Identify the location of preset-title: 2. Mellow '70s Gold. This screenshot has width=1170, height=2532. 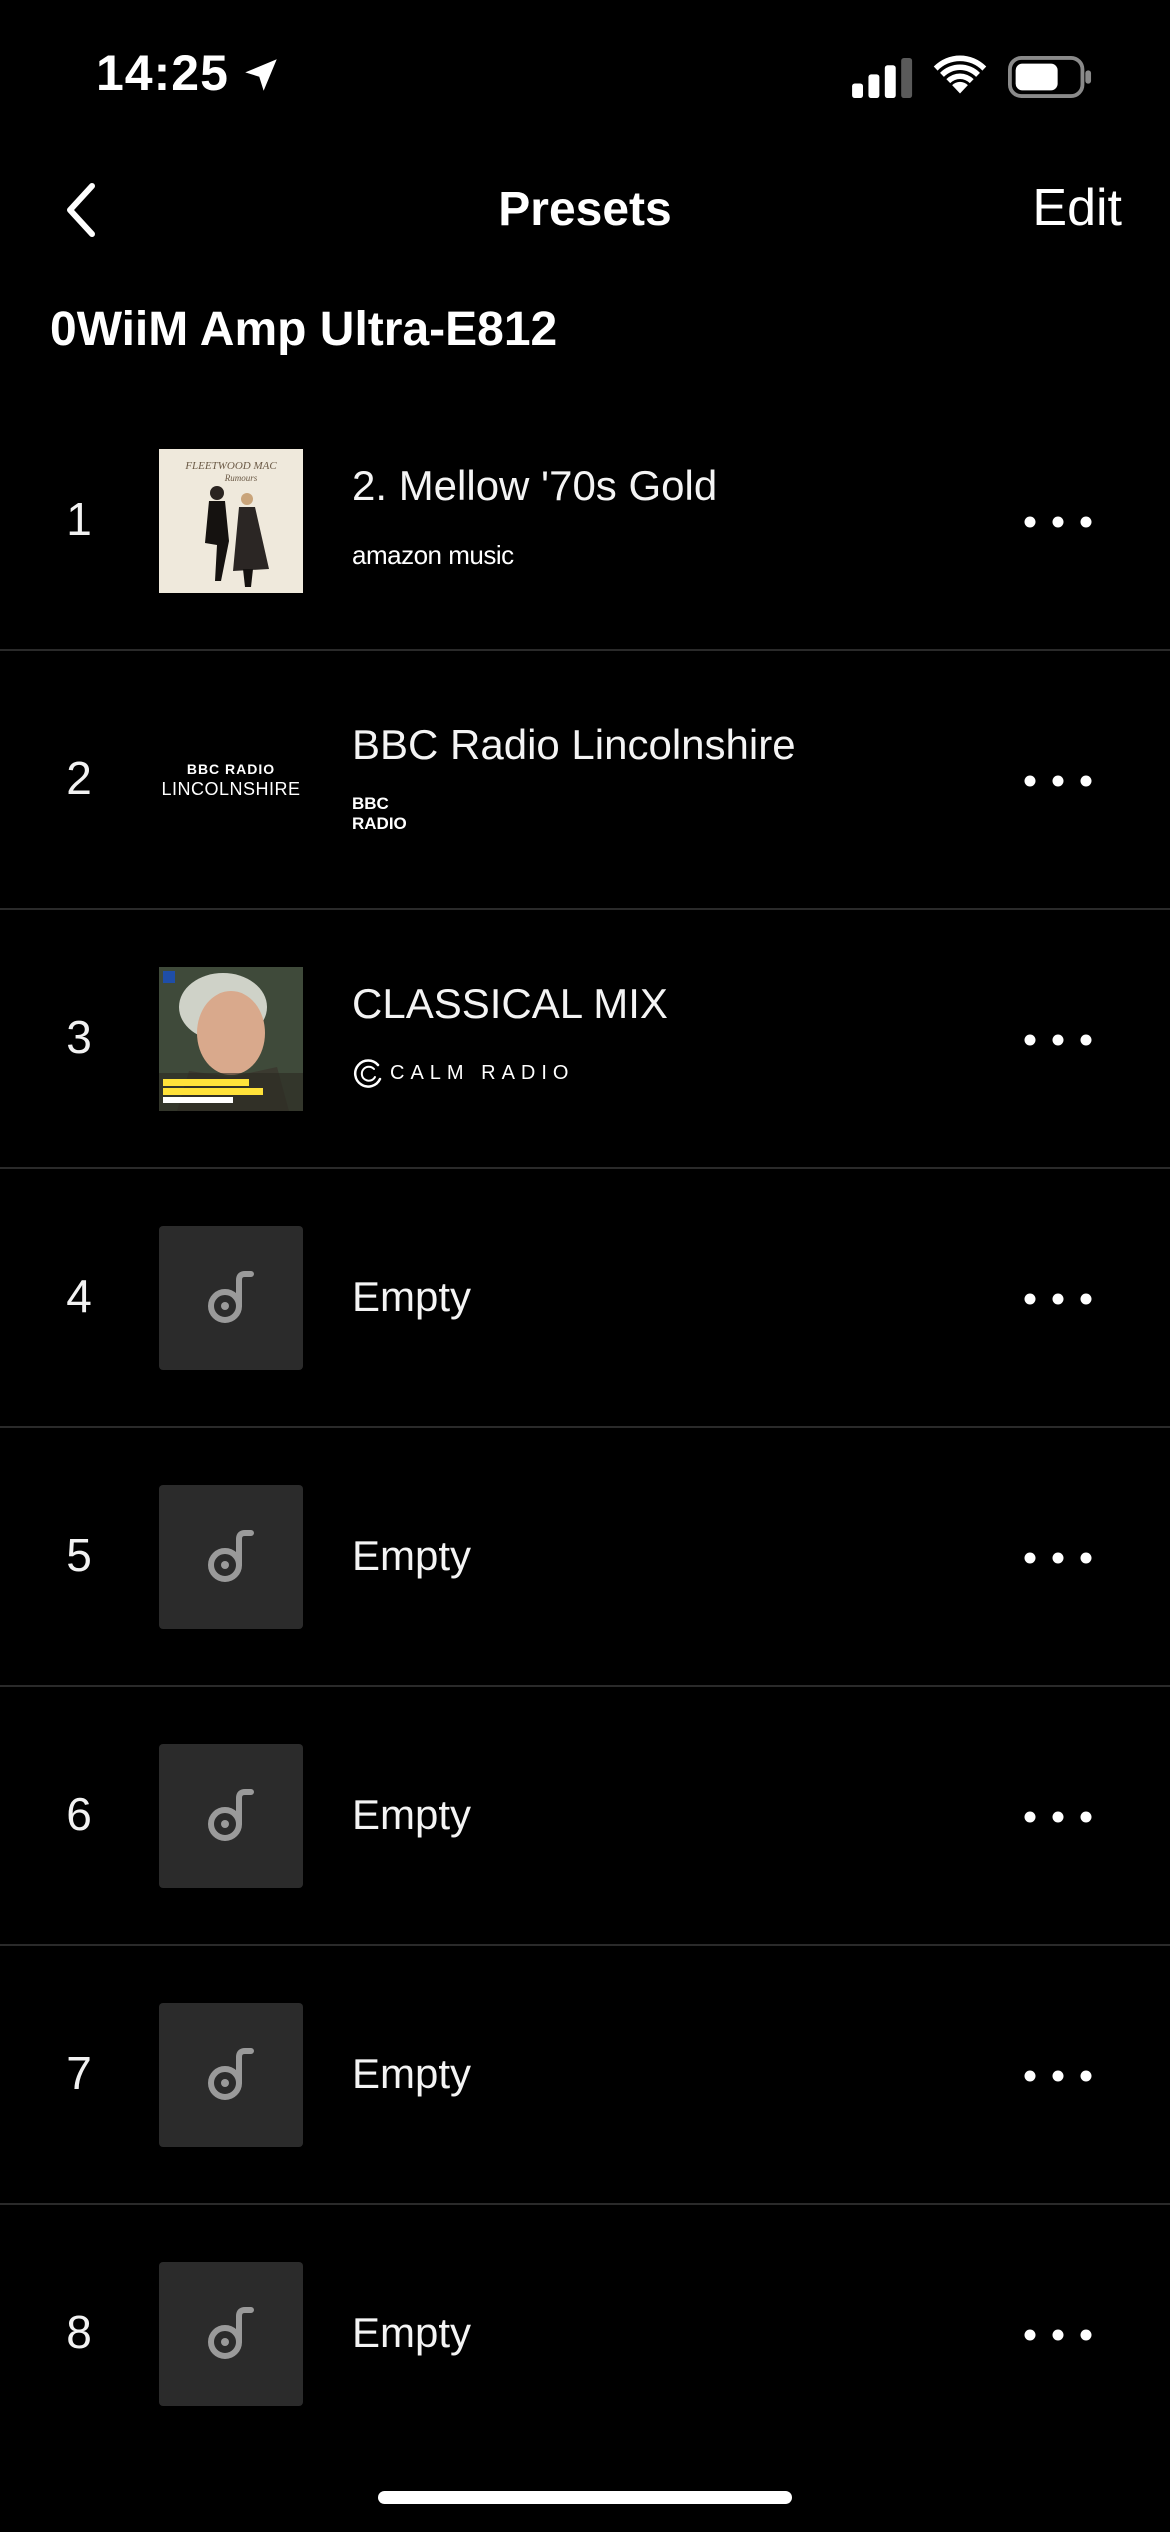
(535, 485).